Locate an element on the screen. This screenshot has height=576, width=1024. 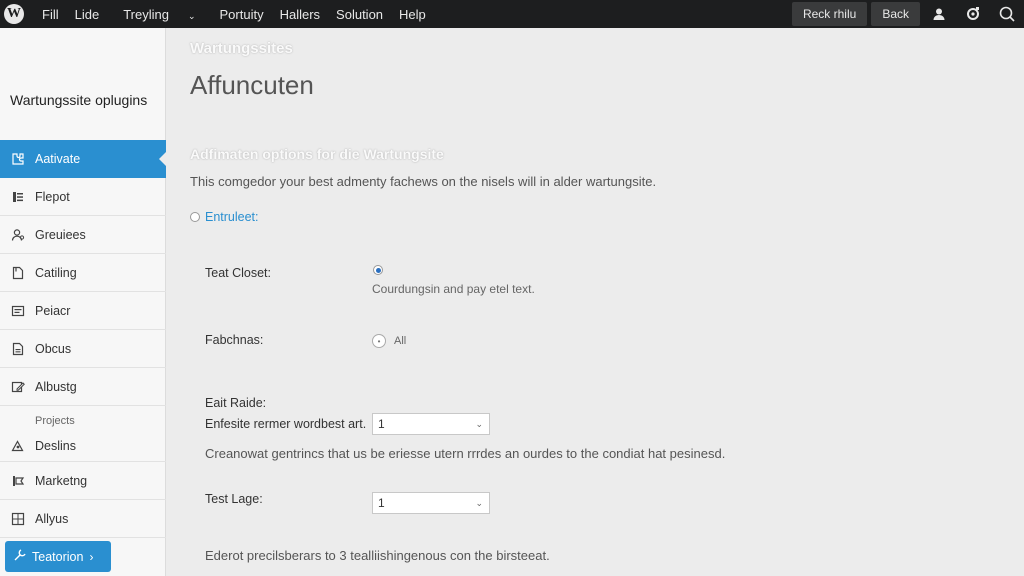
menu-item-treyling-label: Treyling is located at coordinates (146, 14).